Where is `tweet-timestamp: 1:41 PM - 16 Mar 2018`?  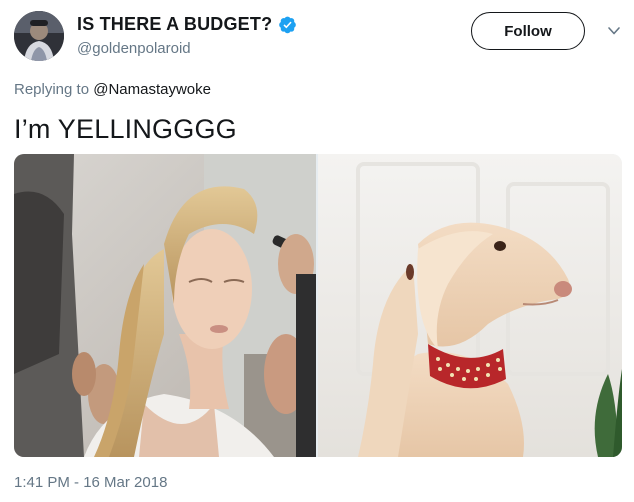 tweet-timestamp: 1:41 PM - 16 Mar 2018 is located at coordinates (90, 482).